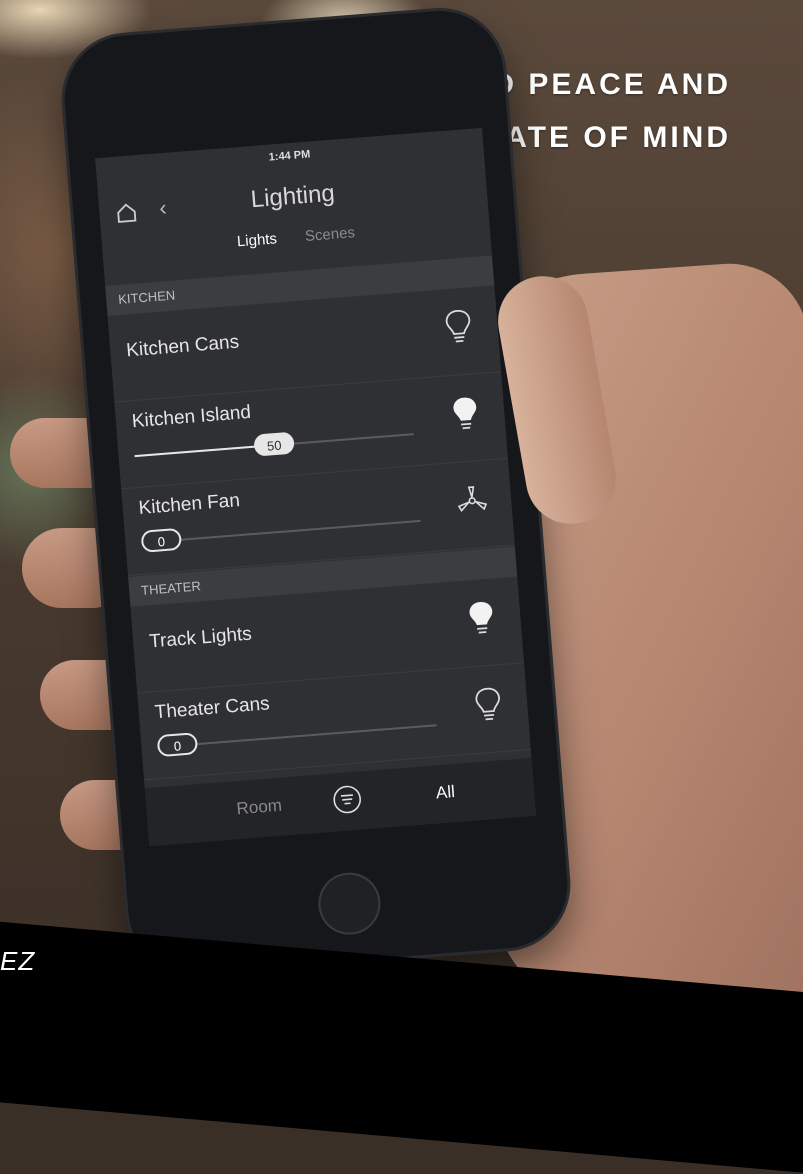 The height and width of the screenshot is (1174, 803). Describe the element at coordinates (296, 736) in the screenshot. I see `dimmer-slider: 0` at that location.